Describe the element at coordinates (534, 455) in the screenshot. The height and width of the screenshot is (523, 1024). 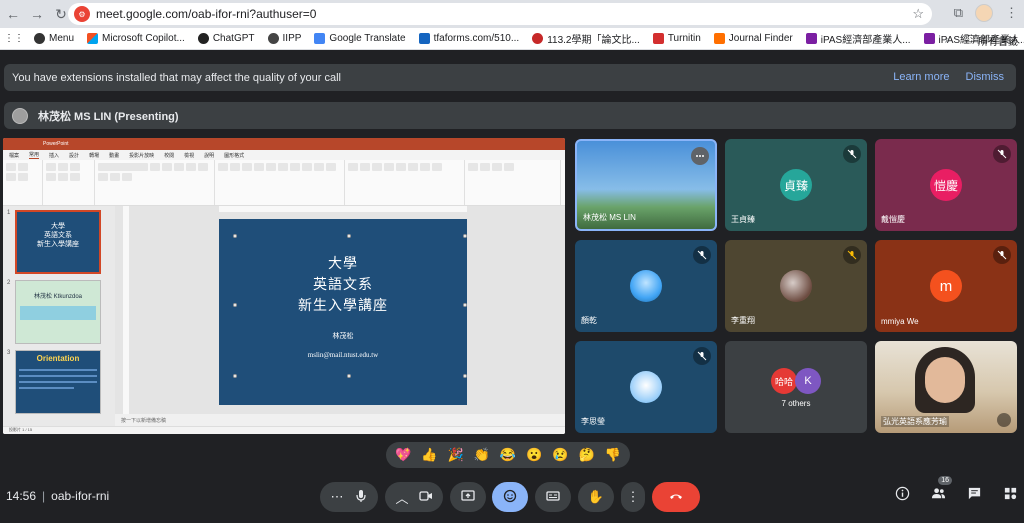
I see `reaction-surprised: 😮` at that location.